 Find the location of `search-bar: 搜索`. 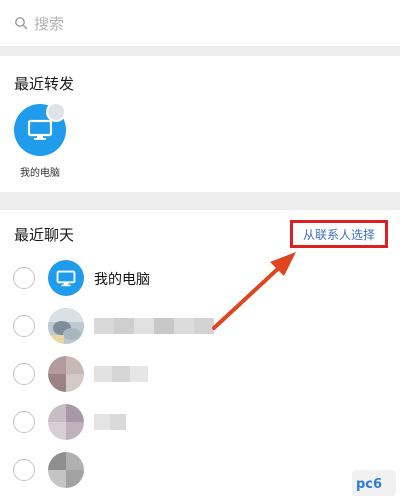

search-bar: 搜索 is located at coordinates (200, 23).